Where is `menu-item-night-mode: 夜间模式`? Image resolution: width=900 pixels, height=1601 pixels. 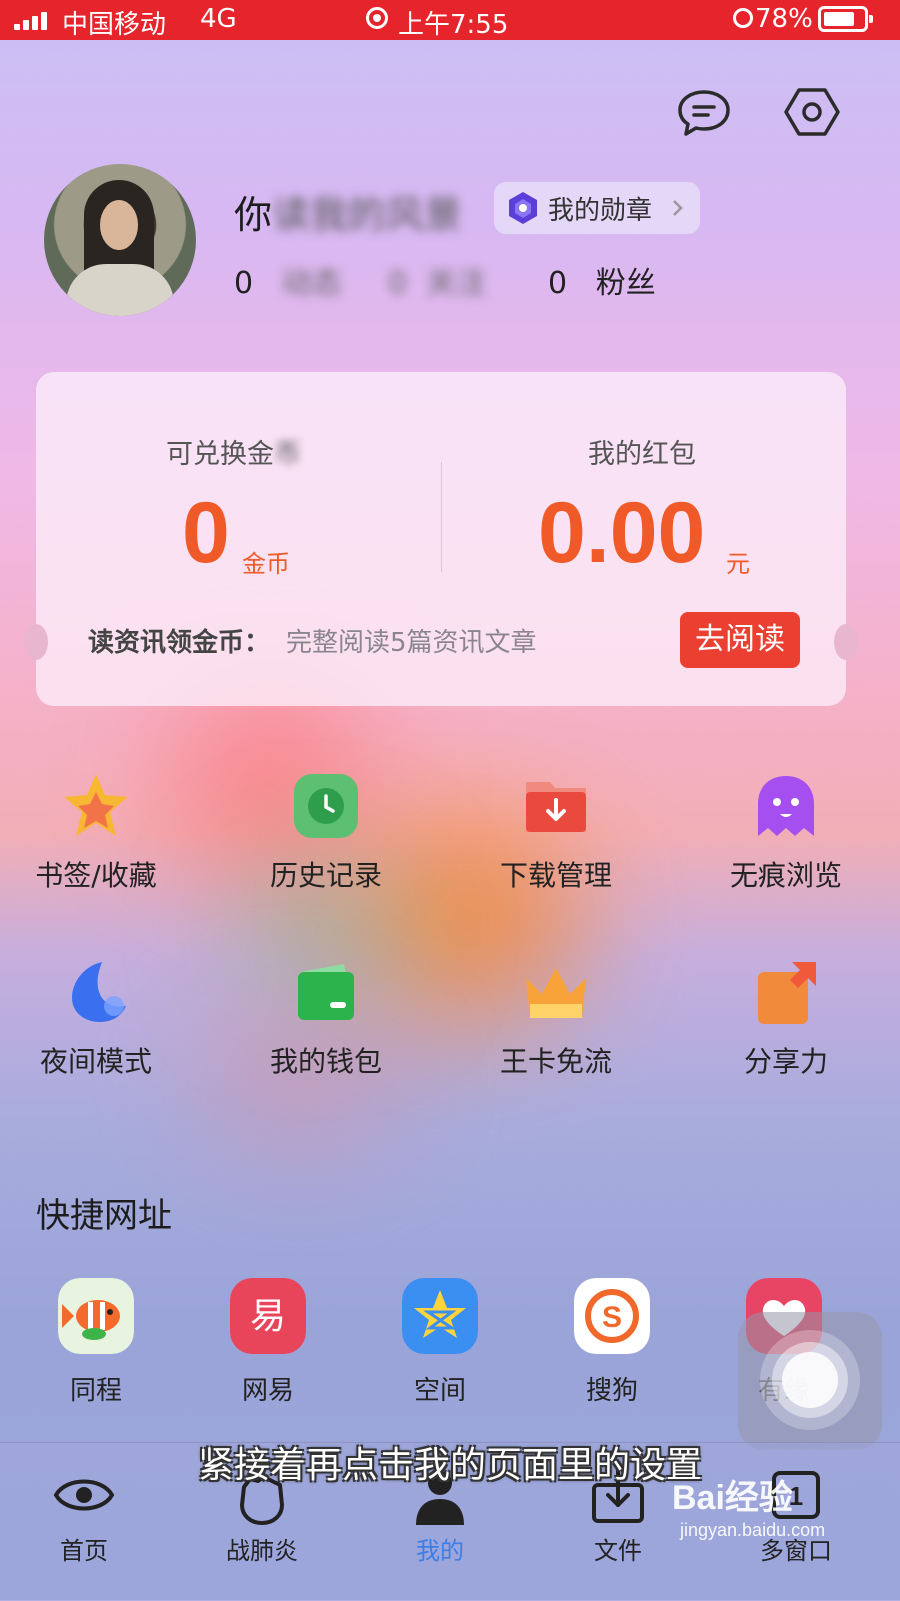
menu-item-night-mode: 夜间模式 is located at coordinates (96, 1023).